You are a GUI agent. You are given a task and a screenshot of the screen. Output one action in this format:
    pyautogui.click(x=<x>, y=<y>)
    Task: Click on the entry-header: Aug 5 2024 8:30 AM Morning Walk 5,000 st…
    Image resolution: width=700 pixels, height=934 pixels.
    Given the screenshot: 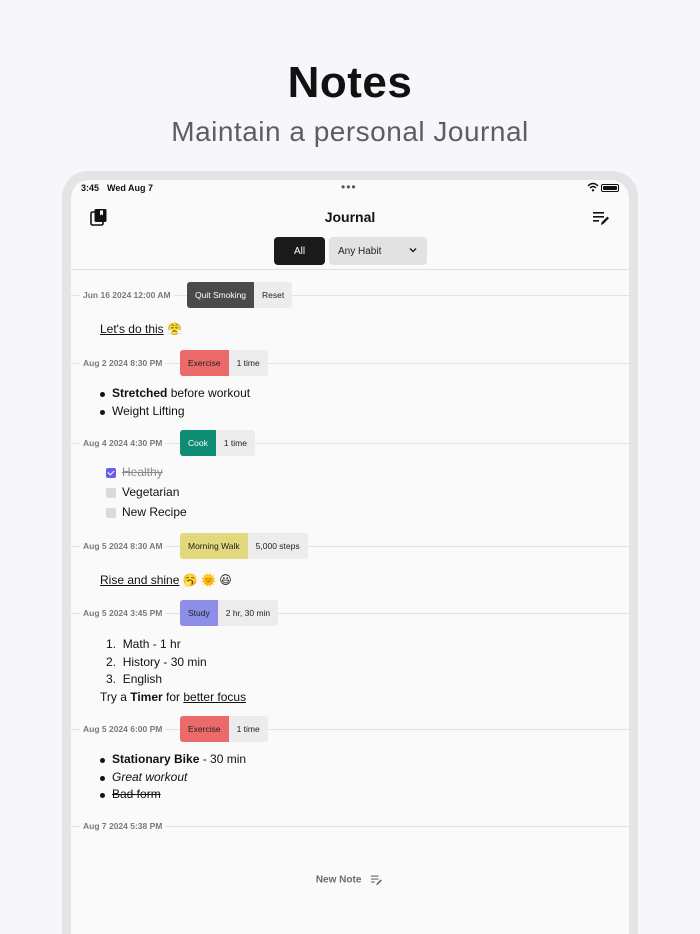 What is the action you would take?
    pyautogui.click(x=350, y=546)
    